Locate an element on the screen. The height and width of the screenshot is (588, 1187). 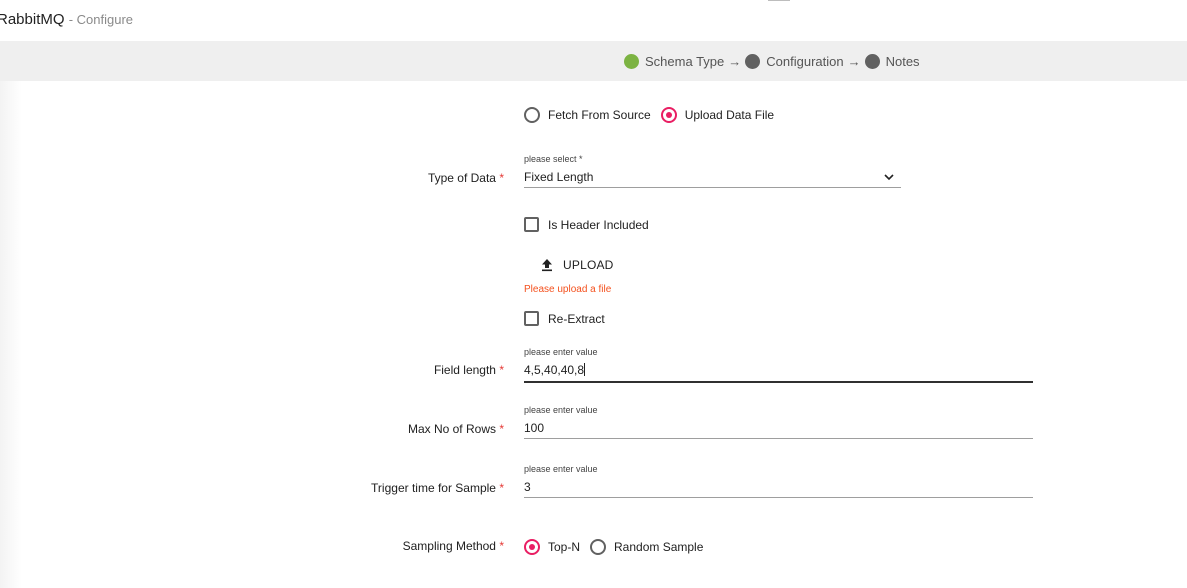
sampling-method-group: Top-N Random Sample is located at coordinates (618, 547).